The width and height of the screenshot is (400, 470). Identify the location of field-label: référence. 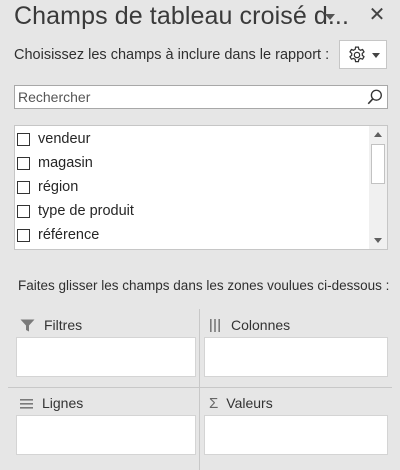
(69, 235).